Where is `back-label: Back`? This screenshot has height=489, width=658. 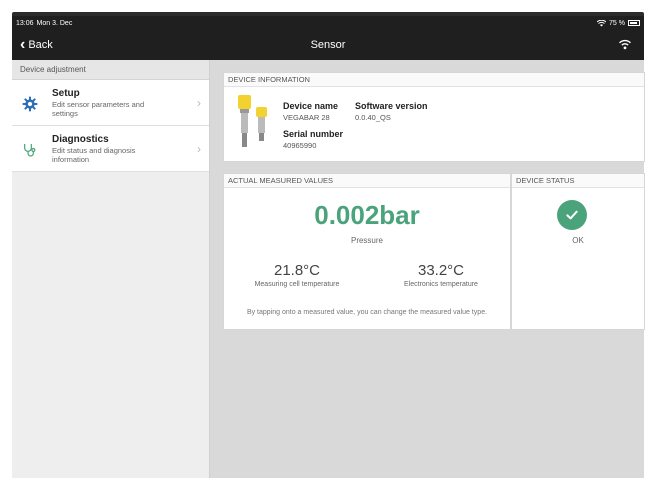 back-label: Back is located at coordinates (40, 45).